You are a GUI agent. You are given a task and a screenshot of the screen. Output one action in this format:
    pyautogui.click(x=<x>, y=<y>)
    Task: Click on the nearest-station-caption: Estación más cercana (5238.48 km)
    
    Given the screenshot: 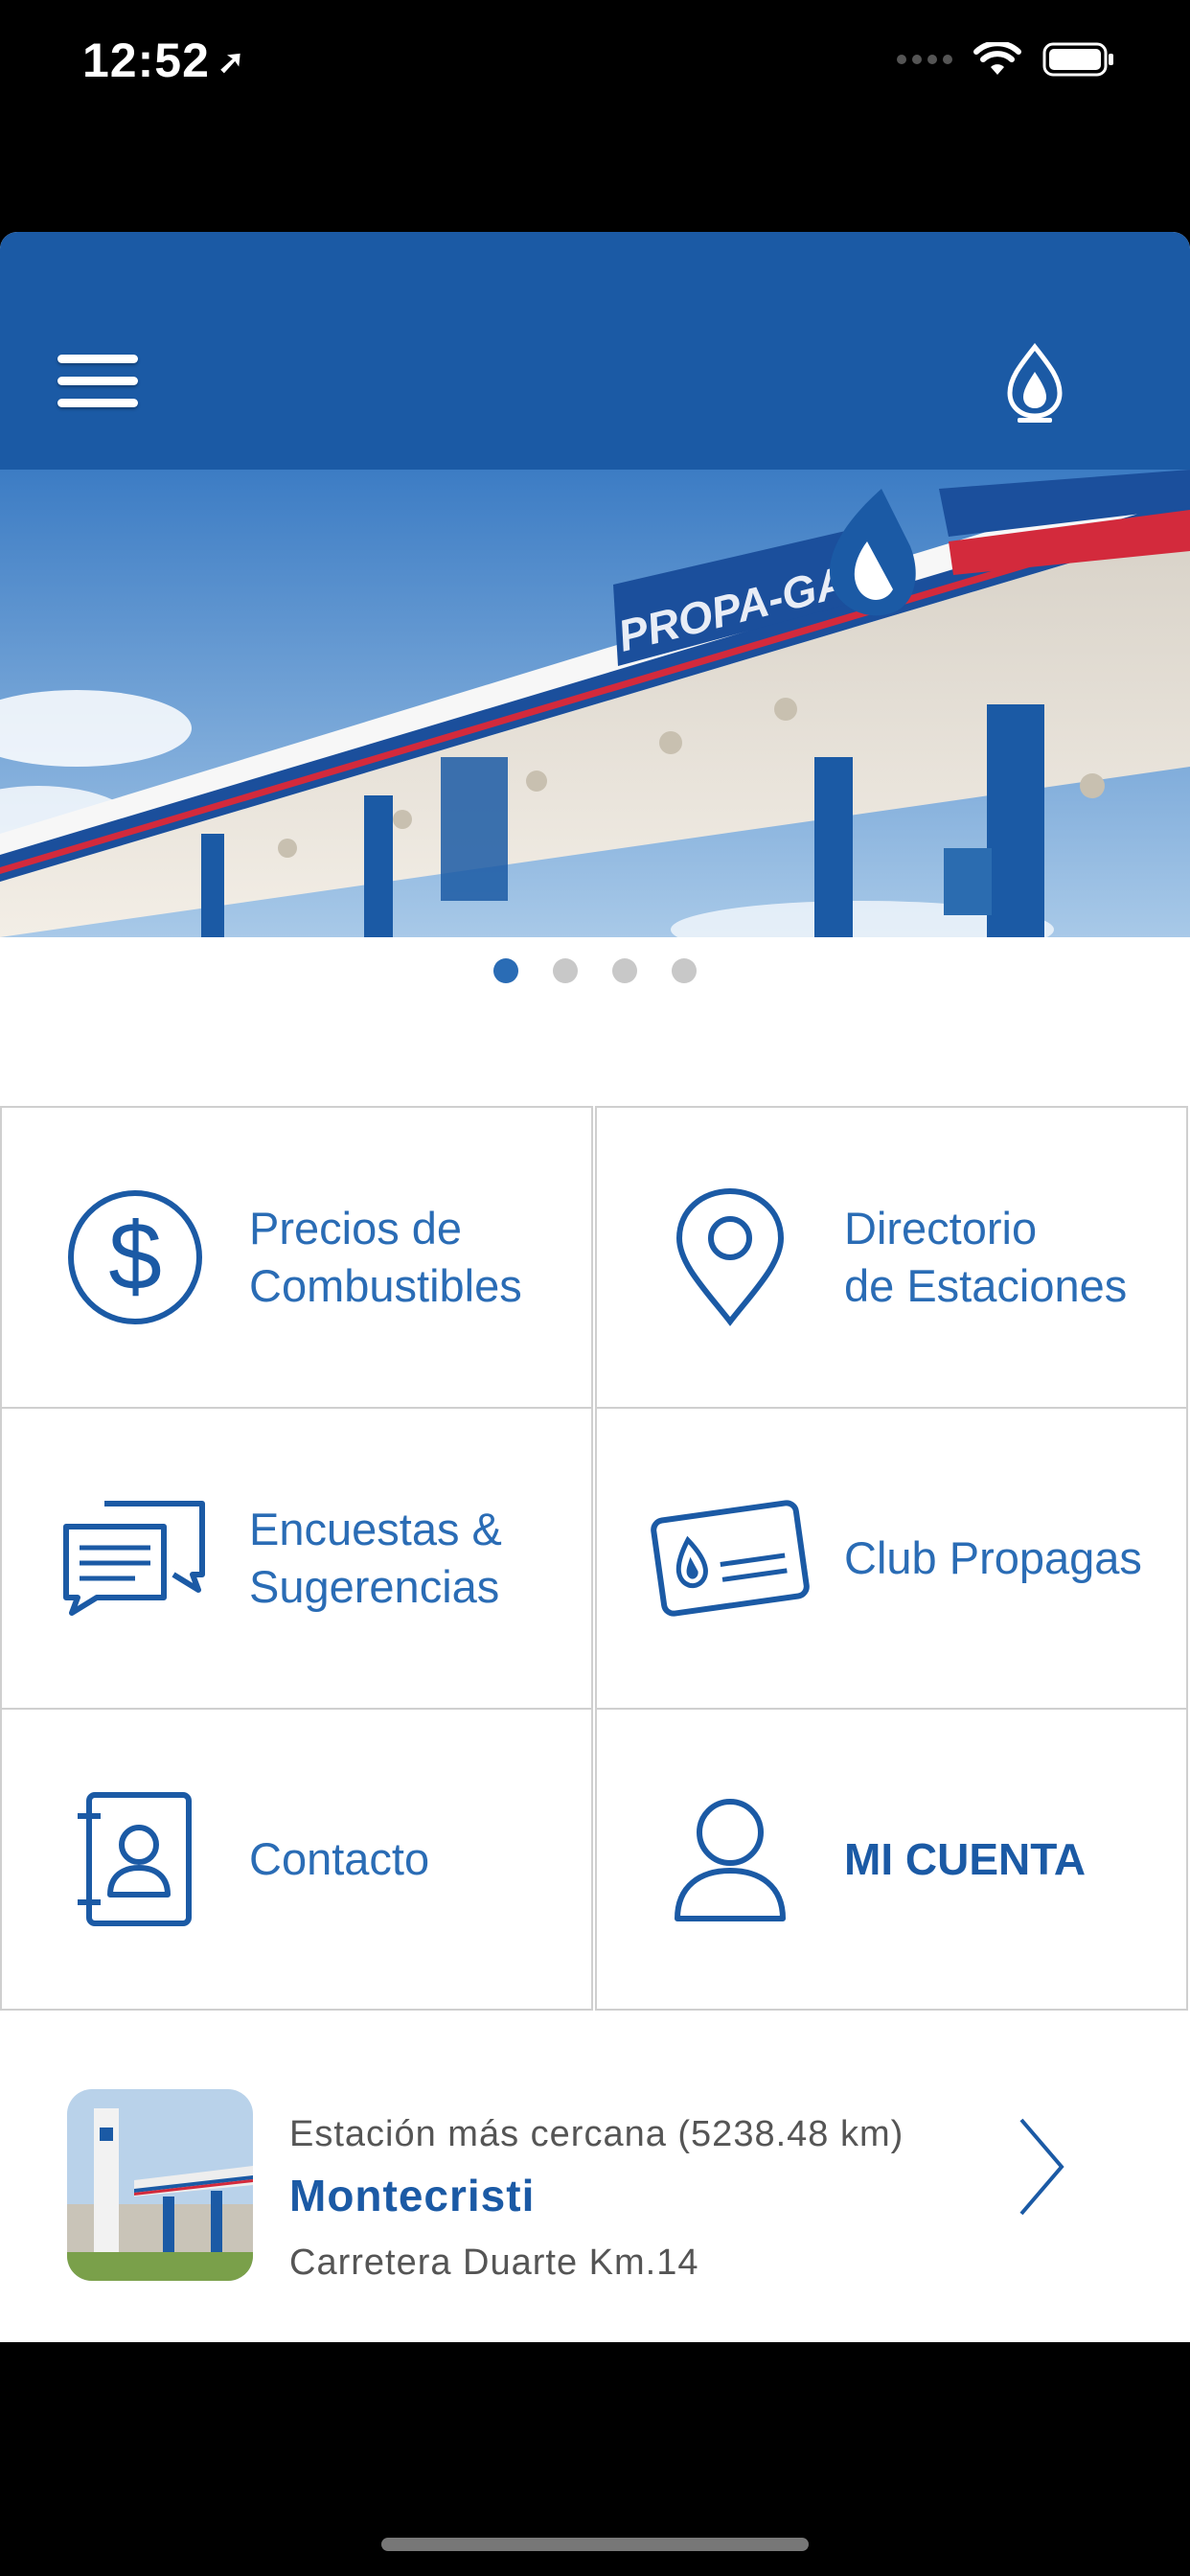 What is the action you would take?
    pyautogui.click(x=596, y=2134)
    